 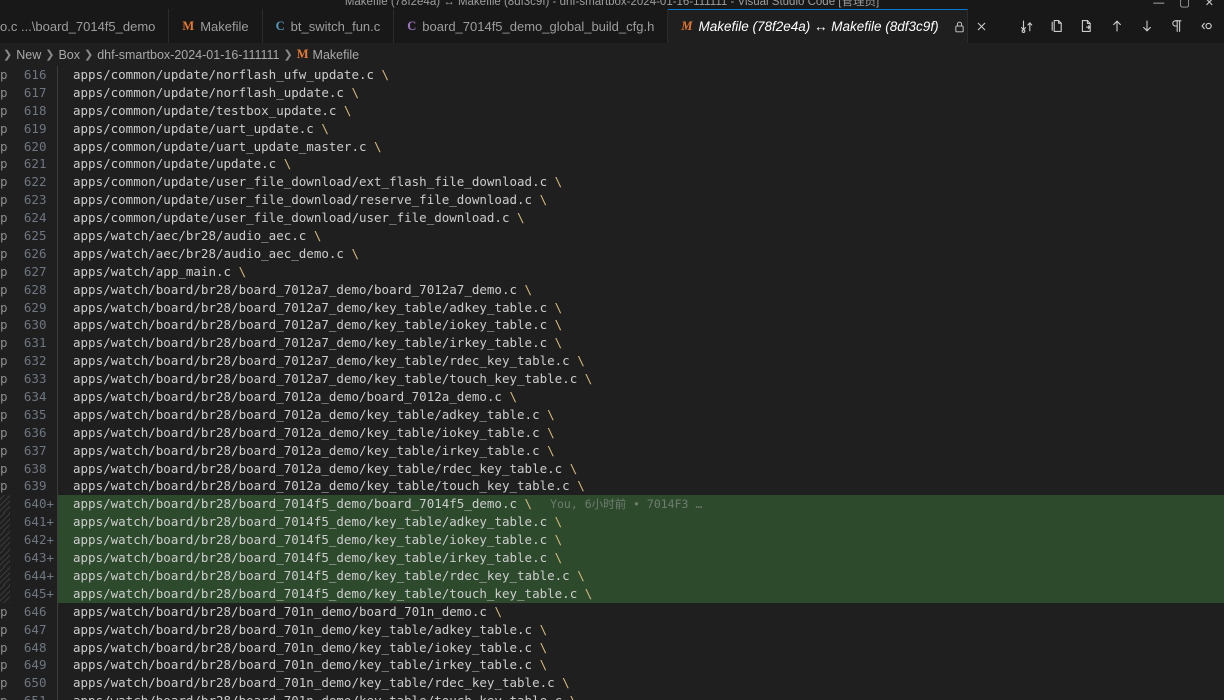 I want to click on lock-icon, so click(x=959, y=26).